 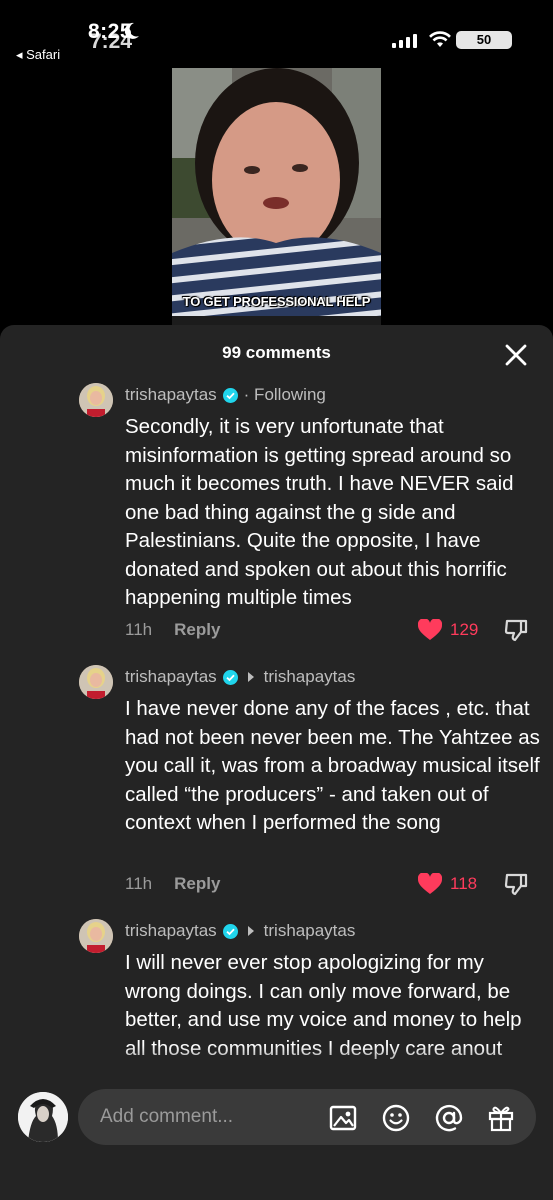 What do you see at coordinates (449, 1118) in the screenshot?
I see `mention-icon` at bounding box center [449, 1118].